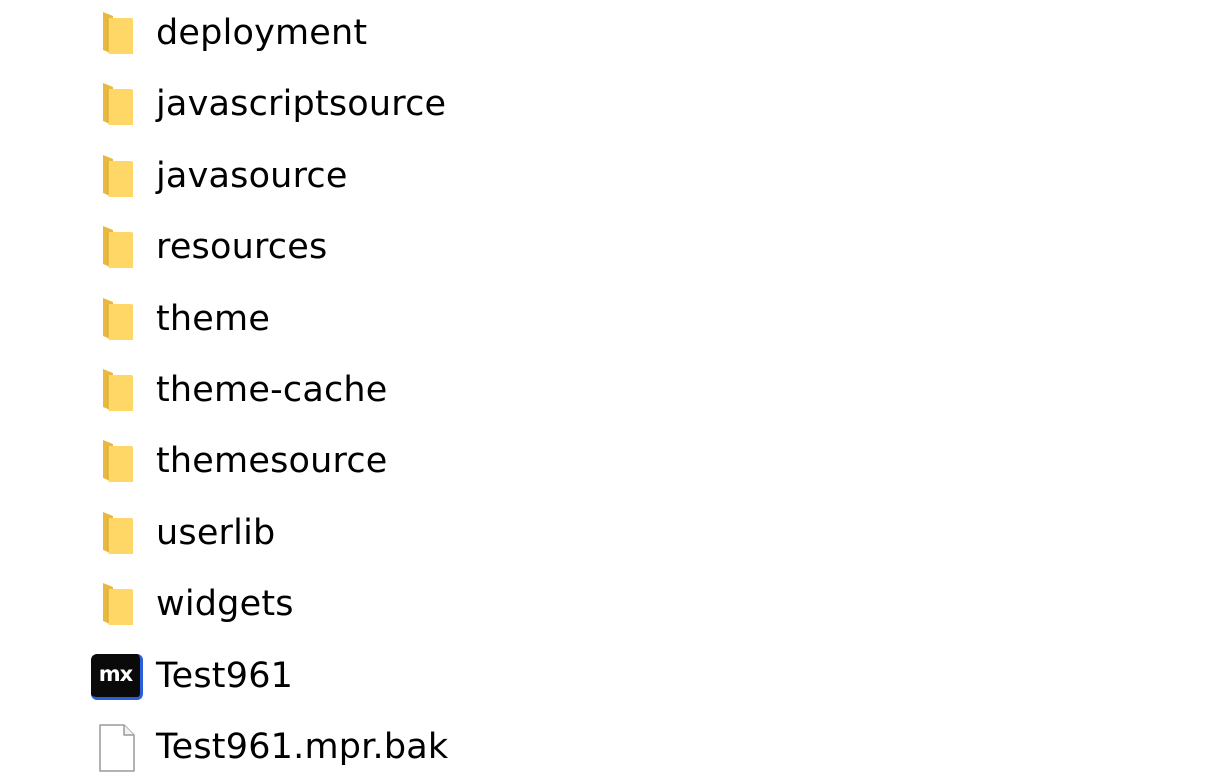 The image size is (1223, 780). Describe the element at coordinates (430, 391) in the screenshot. I see `list-item-theme-cache: theme-cache` at that location.